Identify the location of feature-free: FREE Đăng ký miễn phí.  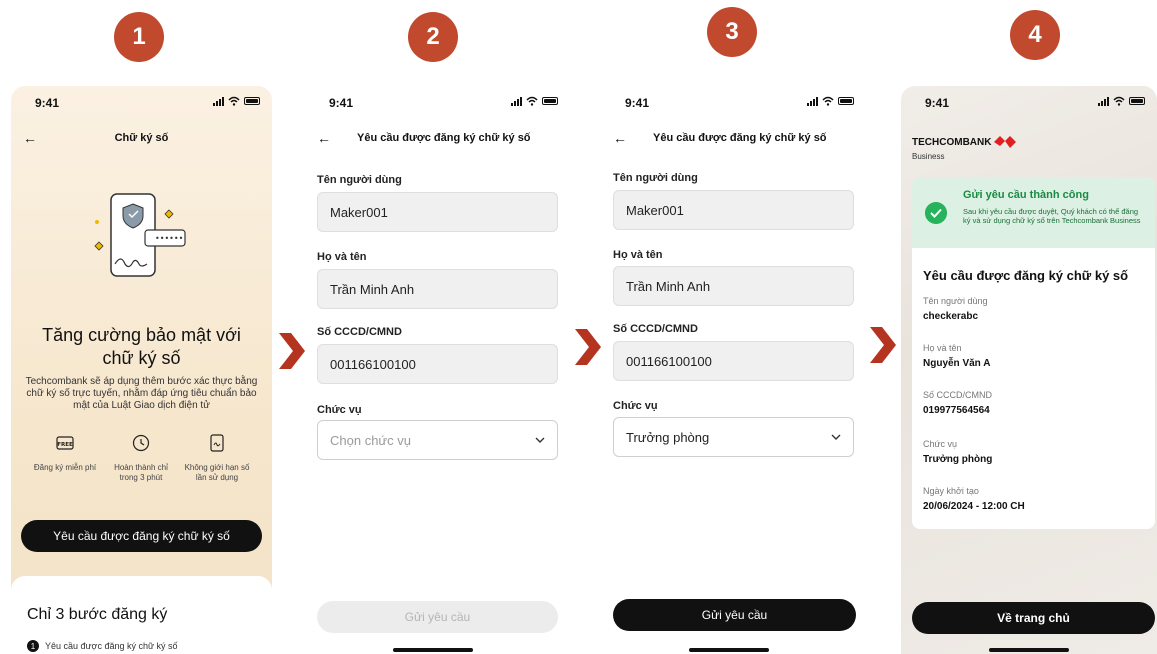
(65, 453).